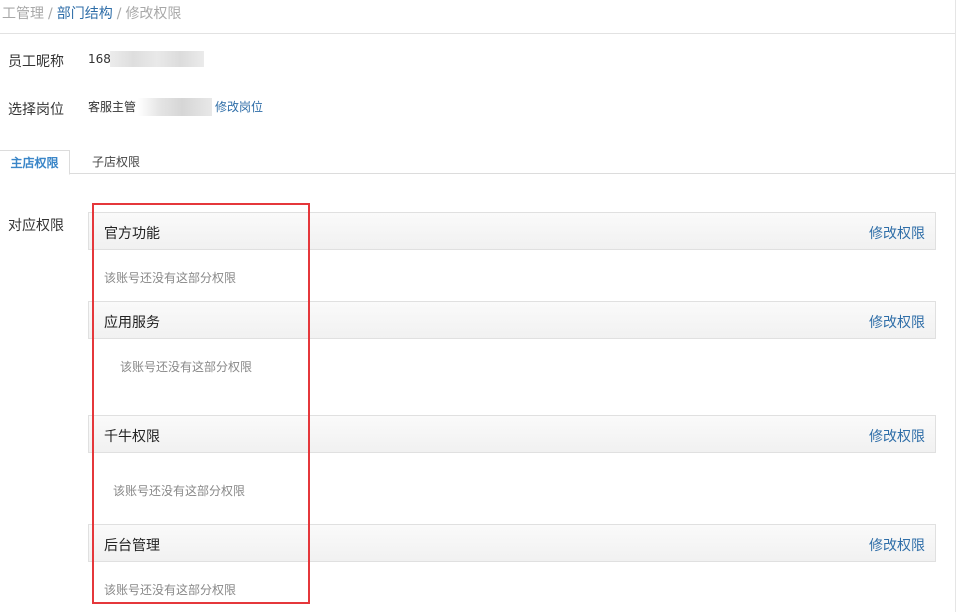  Describe the element at coordinates (477, 17) in the screenshot. I see `breadcrumb-bar: 工管理 / 部门结构 / 修改权限` at that location.